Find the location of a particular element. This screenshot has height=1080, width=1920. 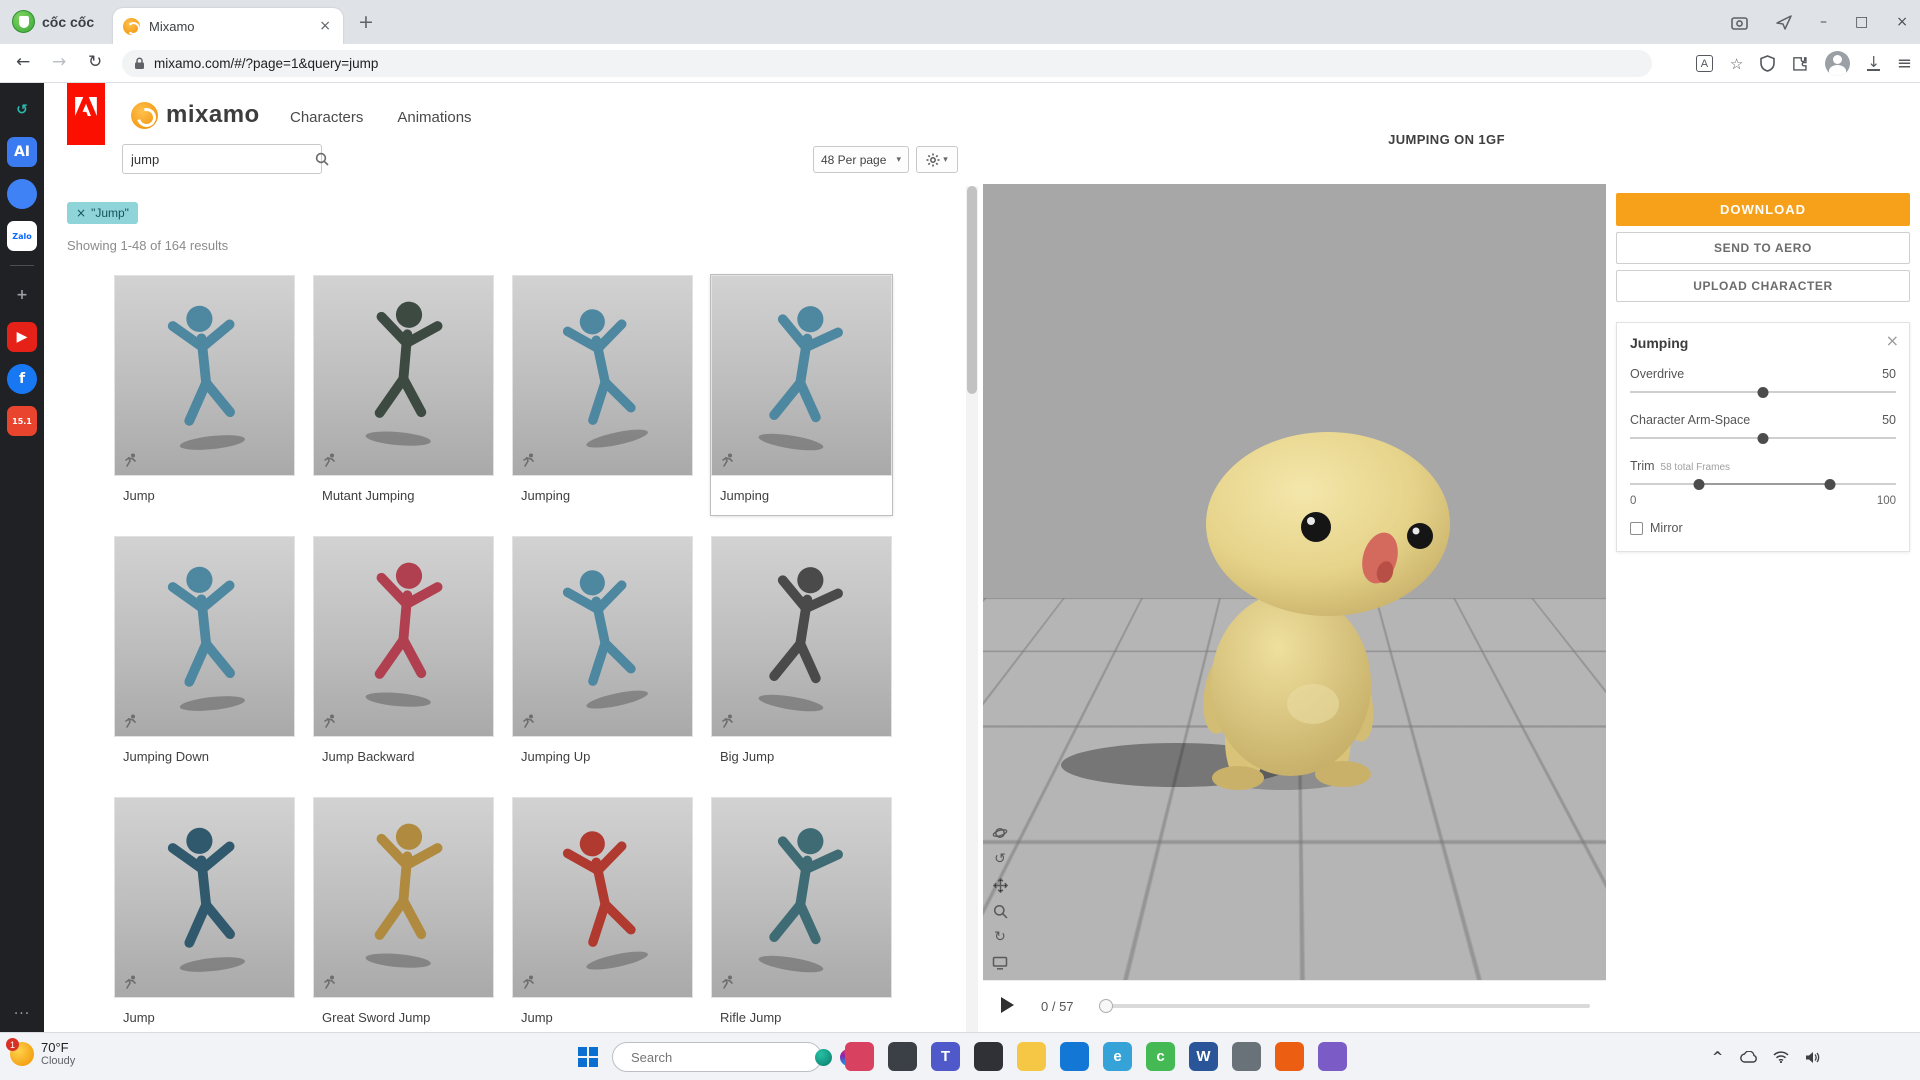

reload-button: ↻ is located at coordinates (95, 62).